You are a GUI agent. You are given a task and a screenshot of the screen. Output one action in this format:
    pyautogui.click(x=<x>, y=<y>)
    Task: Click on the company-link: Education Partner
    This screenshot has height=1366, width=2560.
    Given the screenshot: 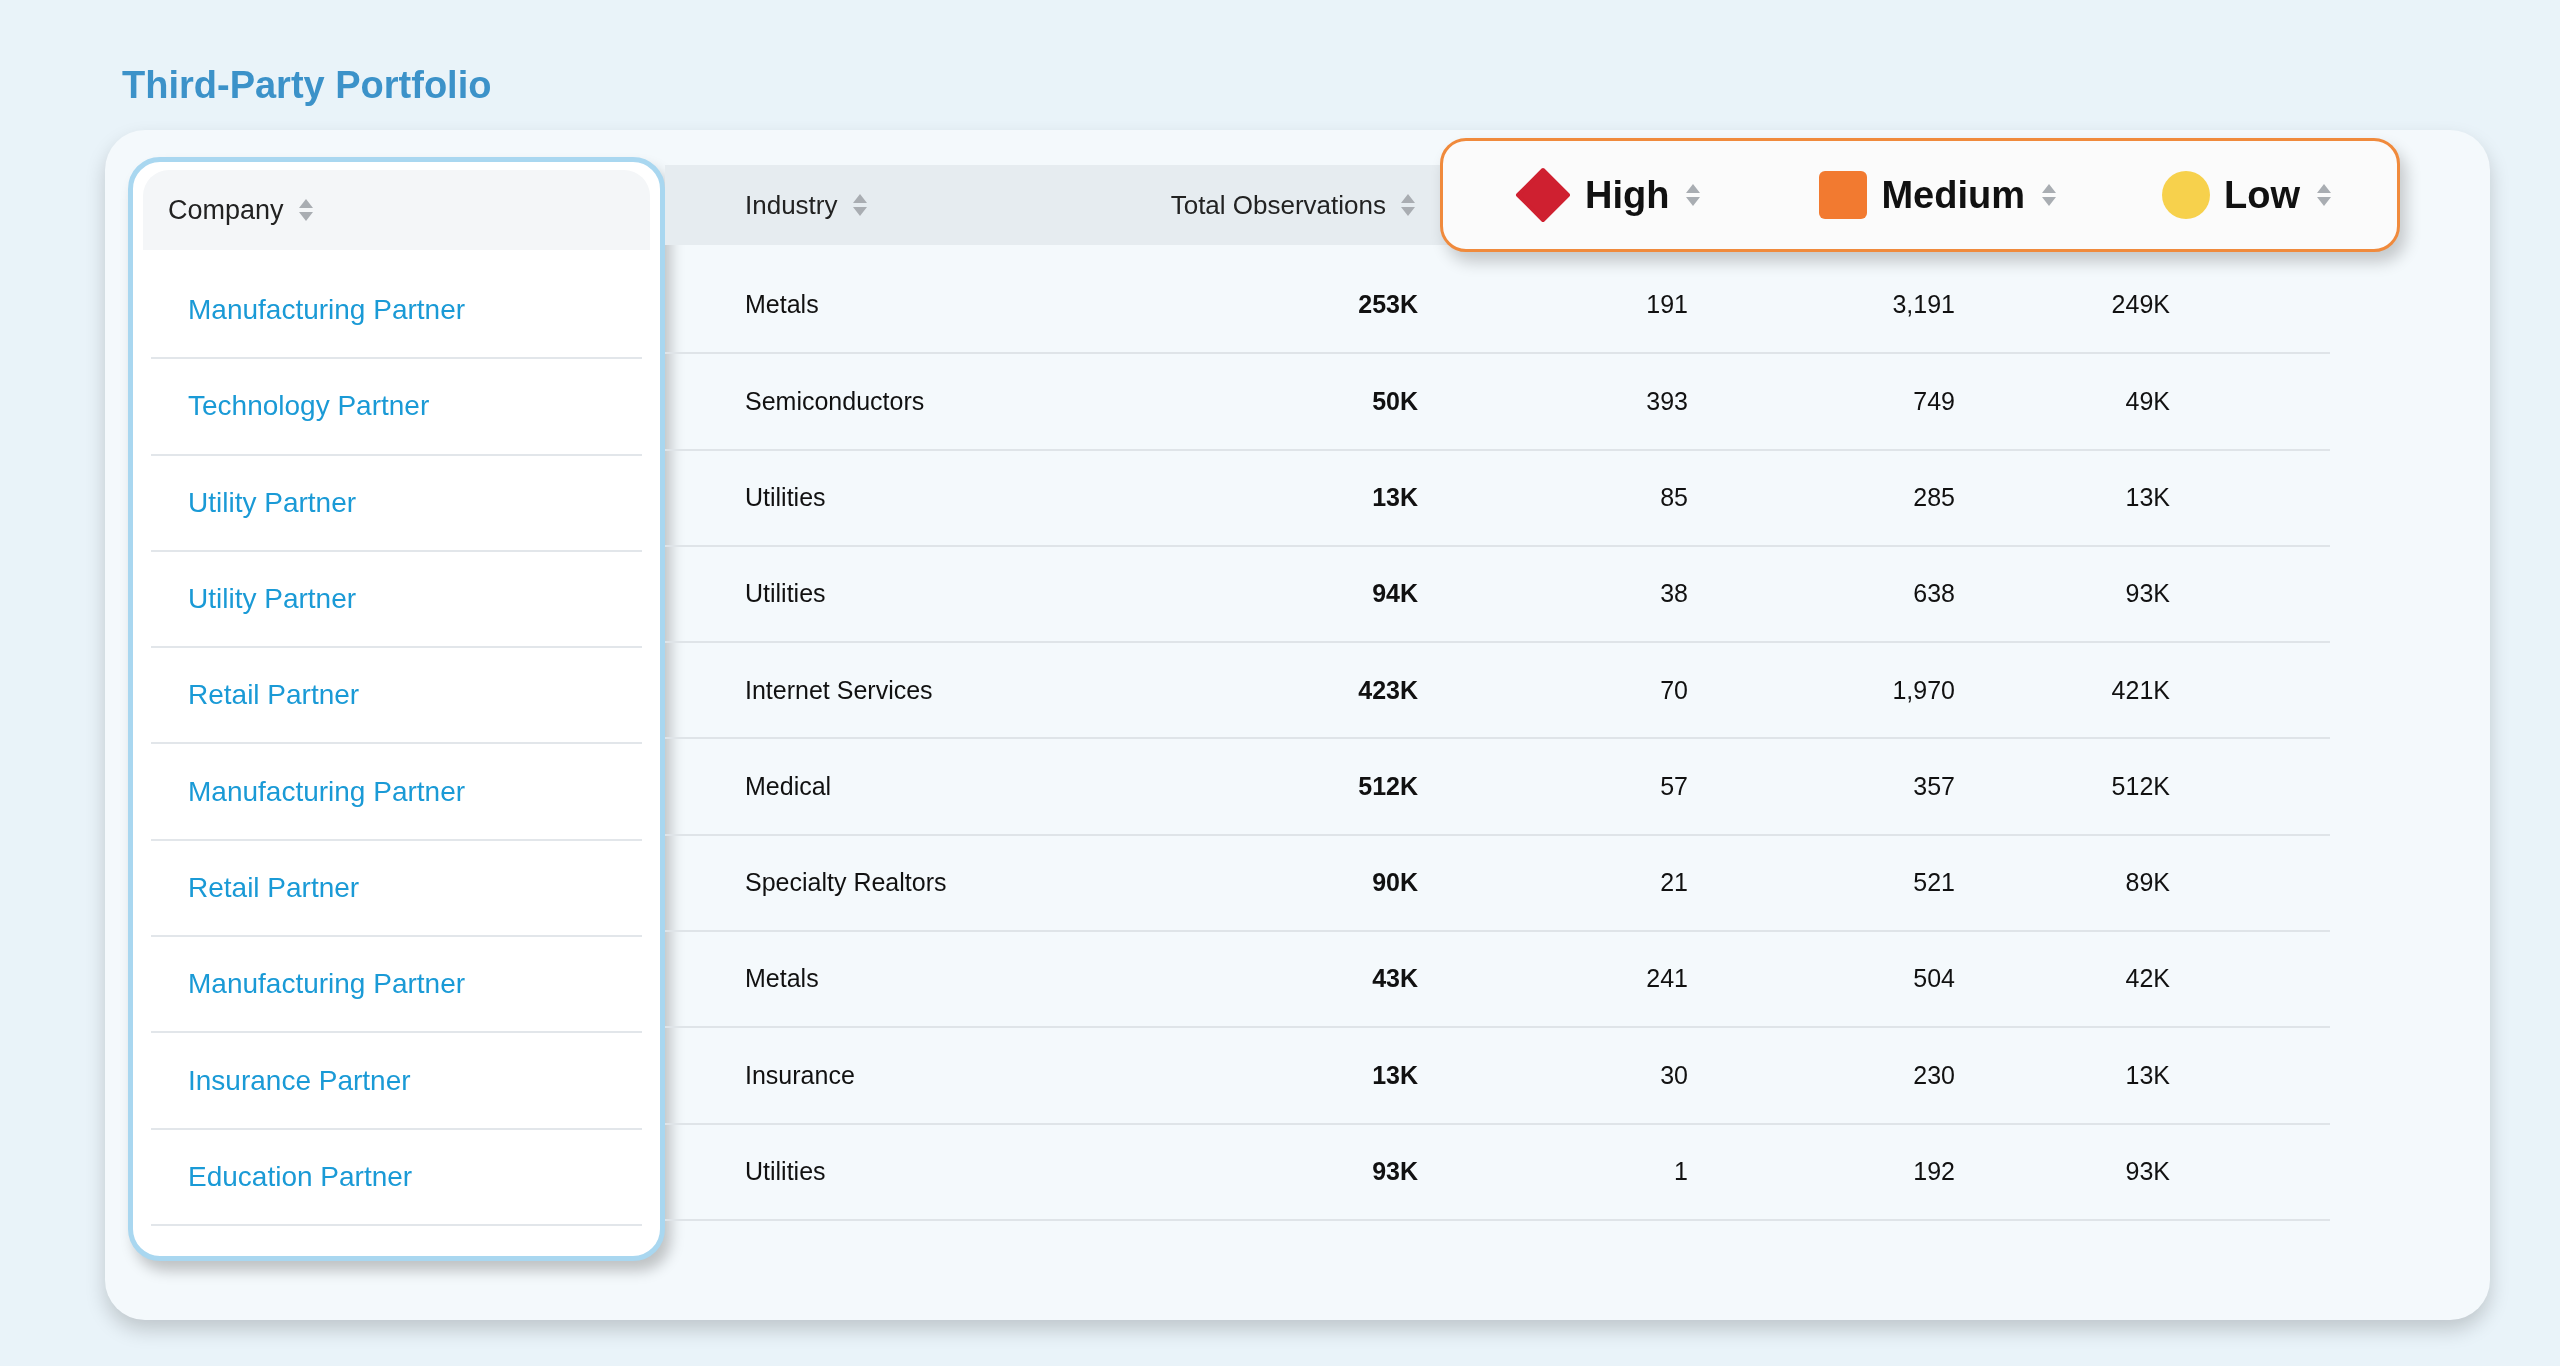 What is the action you would take?
    pyautogui.click(x=300, y=1176)
    